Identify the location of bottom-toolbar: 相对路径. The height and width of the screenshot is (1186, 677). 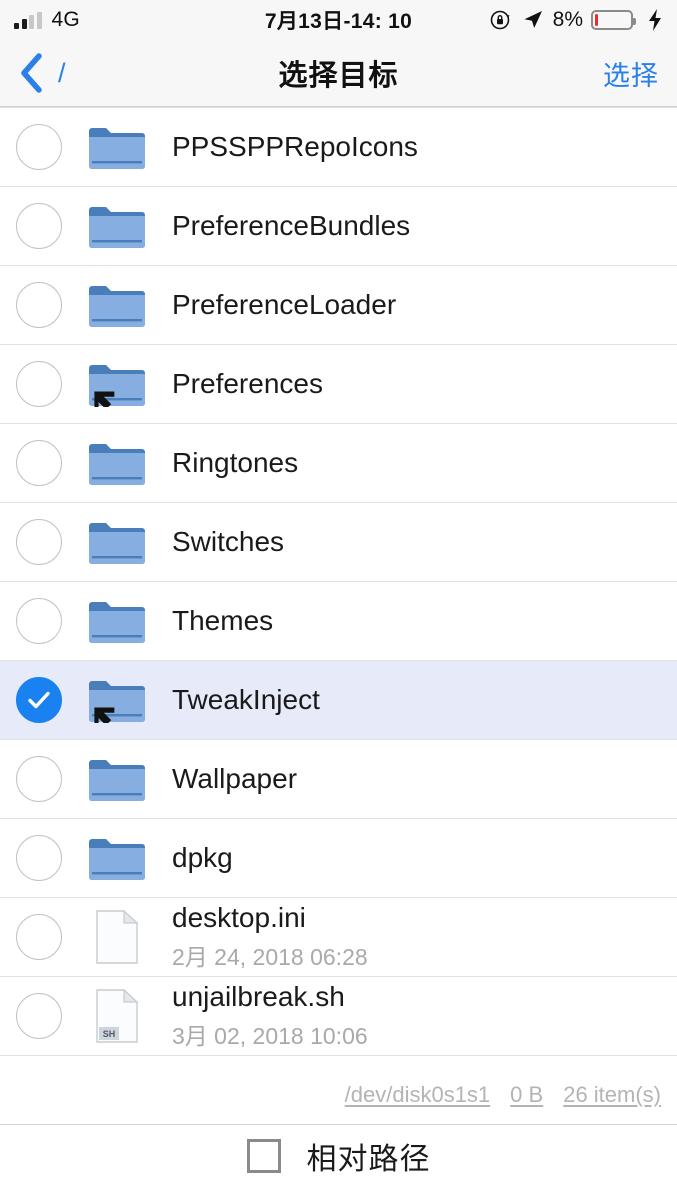
(338, 1155).